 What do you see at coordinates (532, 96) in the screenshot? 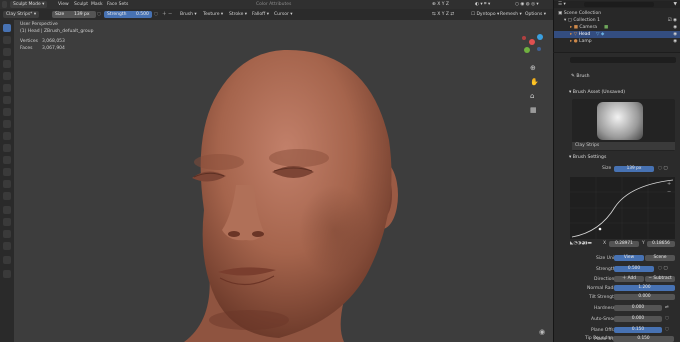
I see `camera-view-icon: ⌂` at bounding box center [532, 96].